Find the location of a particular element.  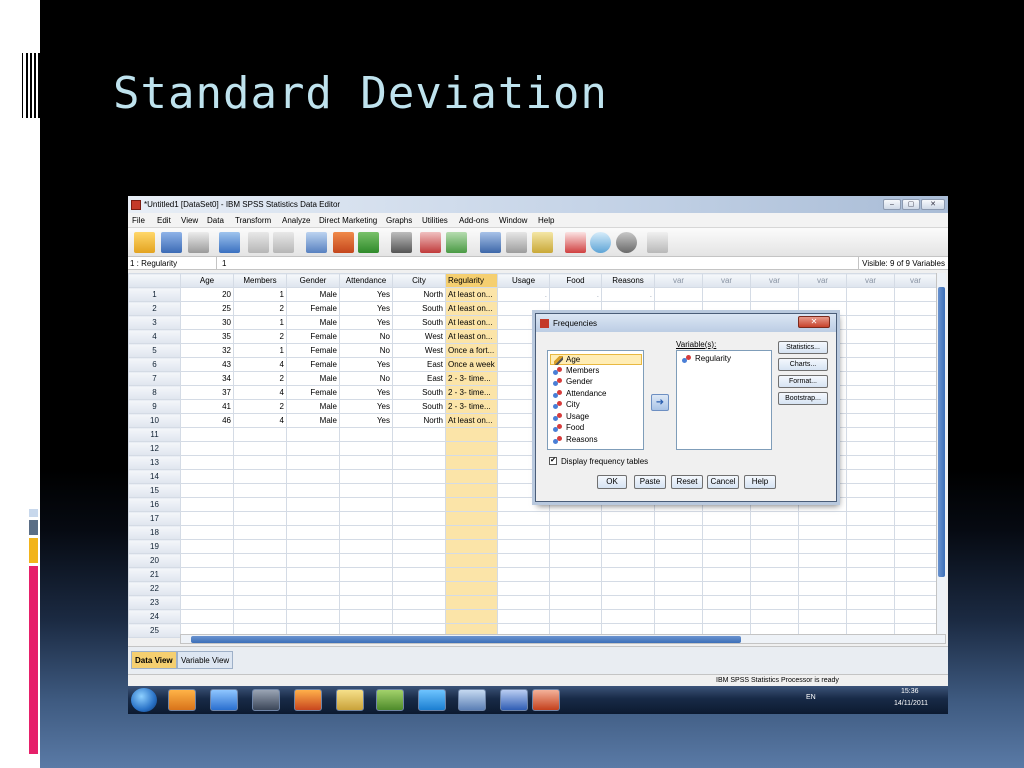

data-cell: 43 is located at coordinates (207, 364).